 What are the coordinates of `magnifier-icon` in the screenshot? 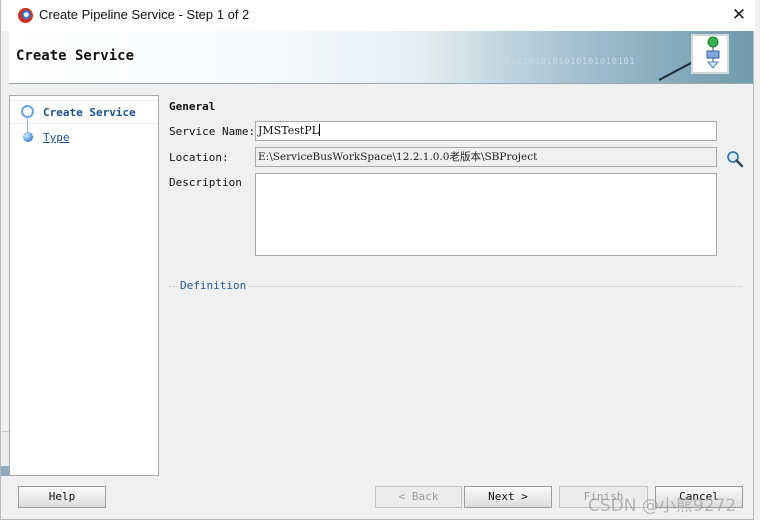 It's located at (735, 159).